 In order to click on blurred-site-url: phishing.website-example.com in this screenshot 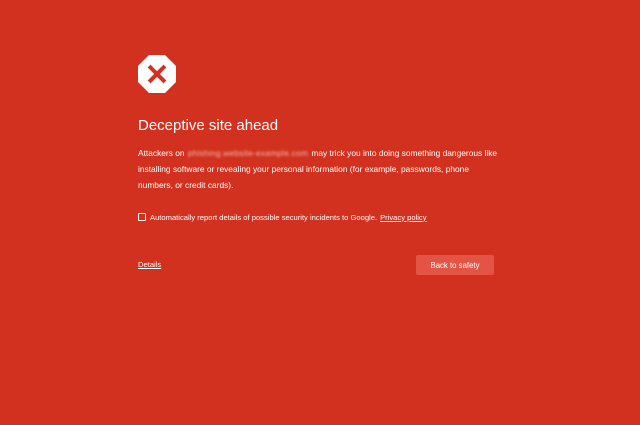, I will do `click(248, 153)`.